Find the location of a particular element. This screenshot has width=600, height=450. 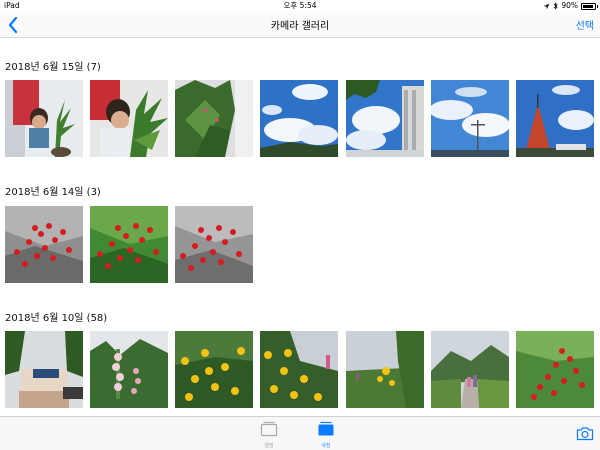

page-title: 카메라 갤러리 is located at coordinates (300, 26).